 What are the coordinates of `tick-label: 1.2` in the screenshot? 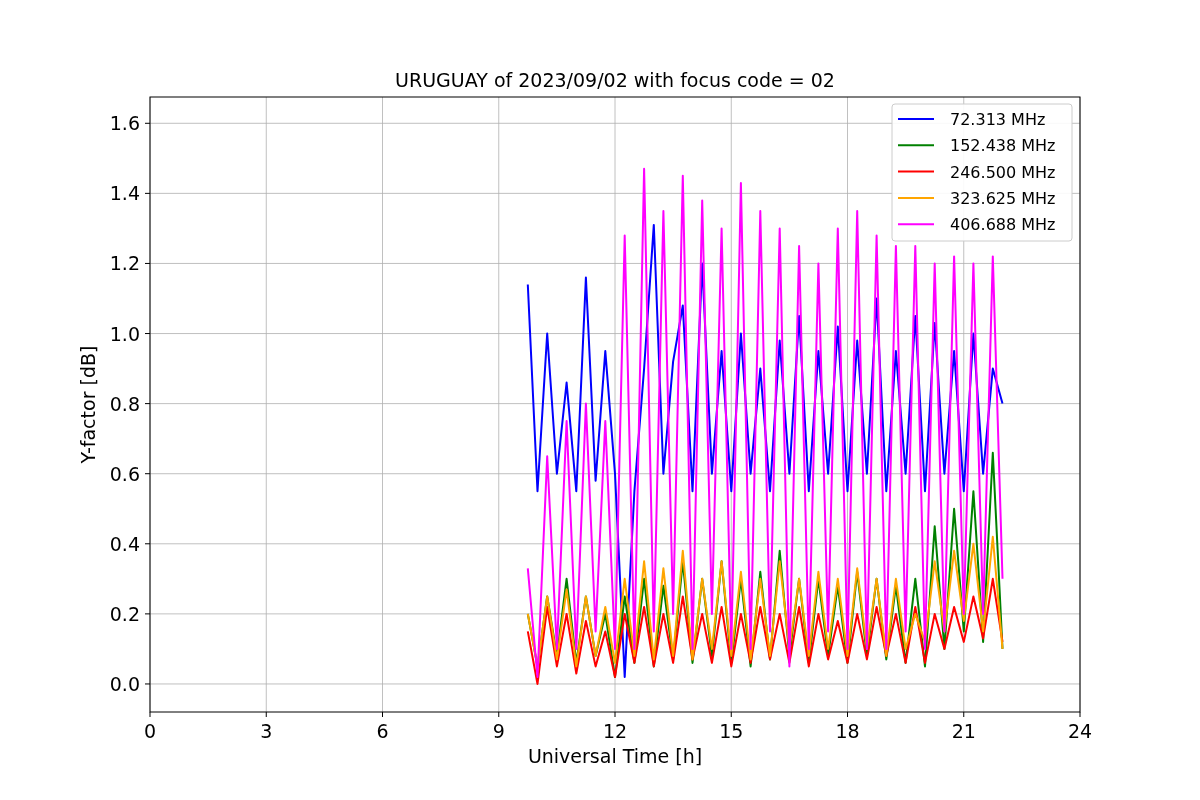 It's located at (124, 263).